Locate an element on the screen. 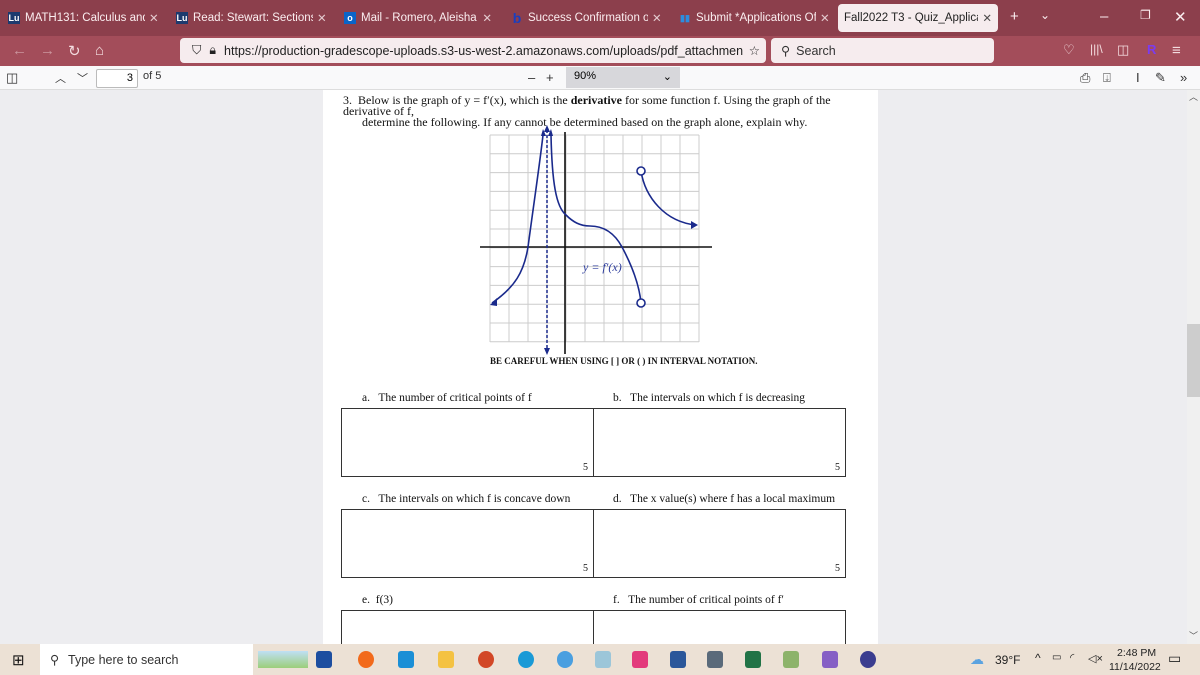  calculator-icon is located at coordinates (715, 659).